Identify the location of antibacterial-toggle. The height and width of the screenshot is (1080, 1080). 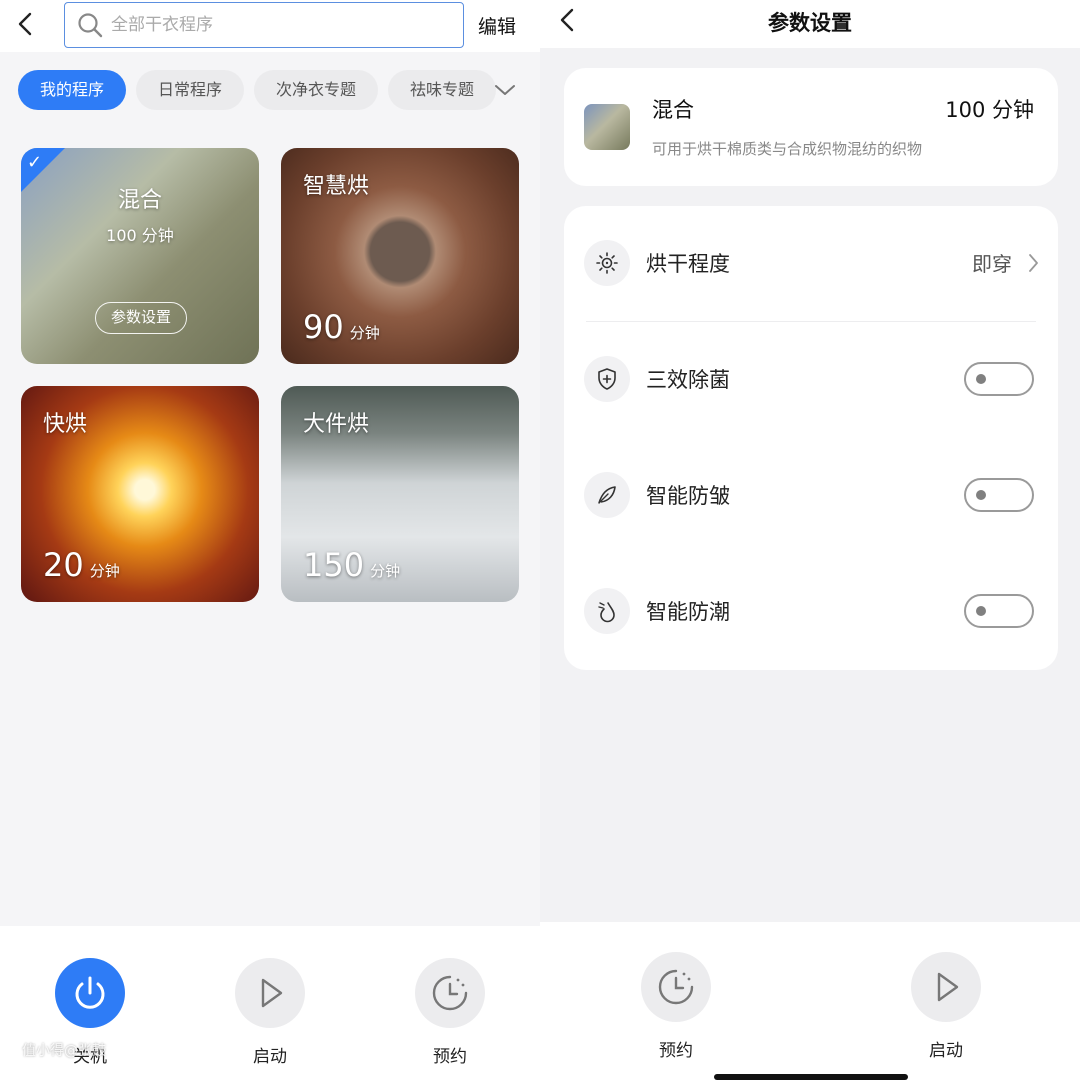
(999, 379).